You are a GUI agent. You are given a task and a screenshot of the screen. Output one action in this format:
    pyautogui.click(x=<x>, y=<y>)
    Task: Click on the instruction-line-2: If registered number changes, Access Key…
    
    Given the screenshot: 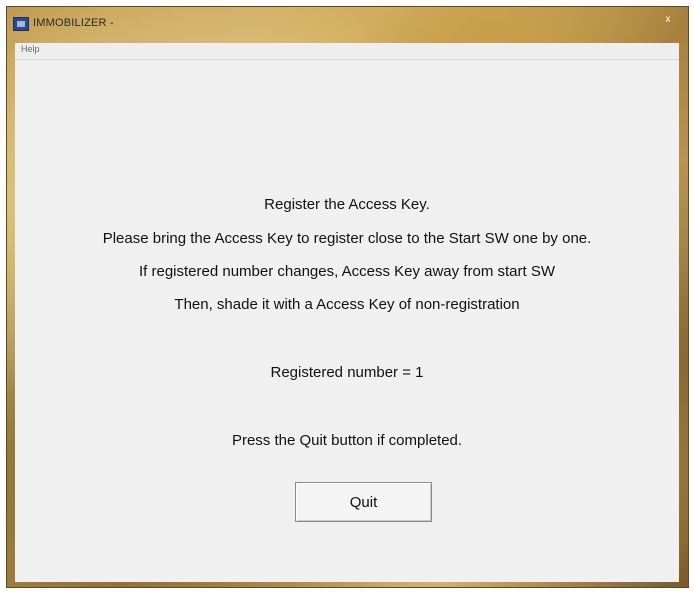 What is the action you would take?
    pyautogui.click(x=346, y=271)
    